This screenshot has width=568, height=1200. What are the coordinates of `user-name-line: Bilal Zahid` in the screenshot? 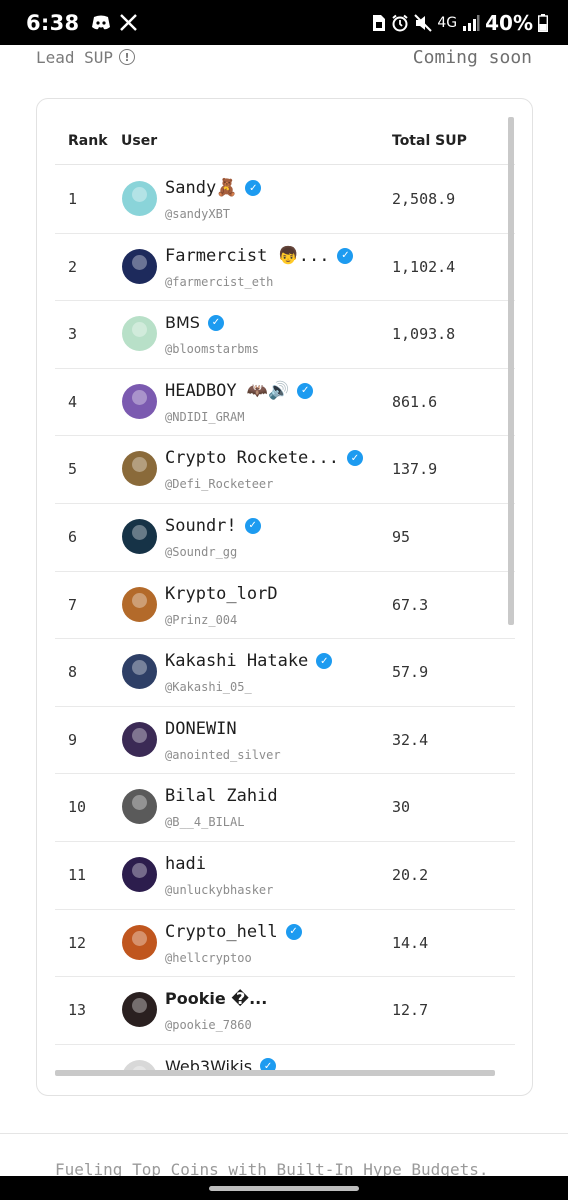 It's located at (221, 796).